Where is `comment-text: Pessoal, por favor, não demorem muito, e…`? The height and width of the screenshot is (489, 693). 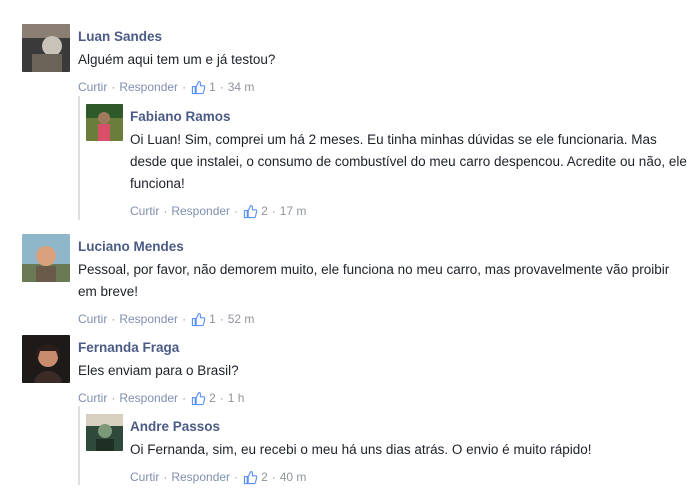
comment-text: Pessoal, por favor, não demorem muito, e… is located at coordinates (374, 280).